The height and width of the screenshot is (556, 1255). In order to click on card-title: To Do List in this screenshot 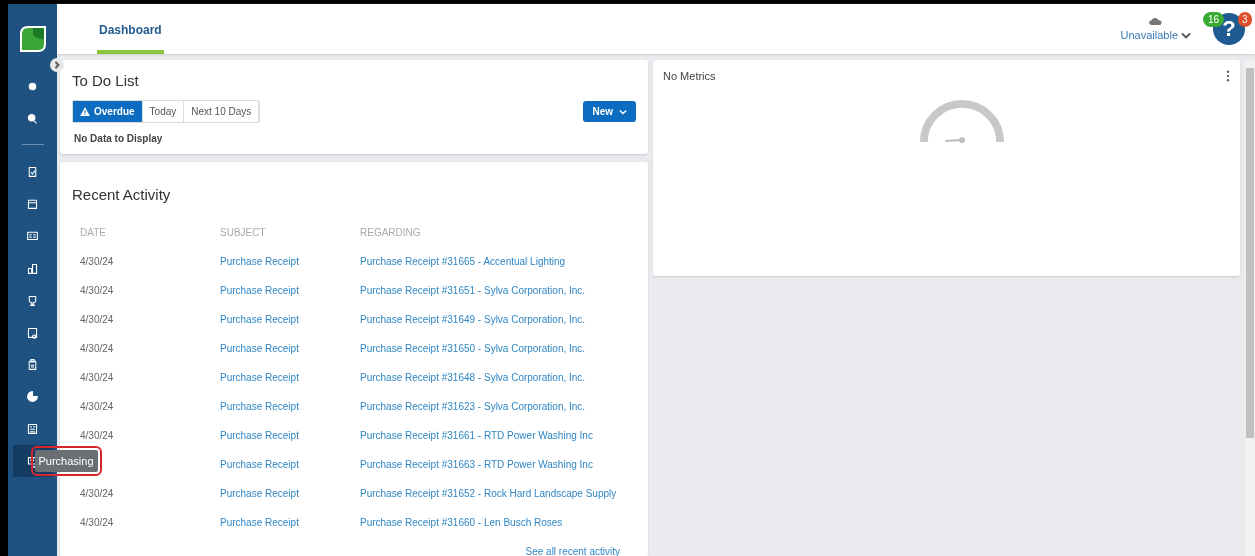, I will do `click(106, 80)`.